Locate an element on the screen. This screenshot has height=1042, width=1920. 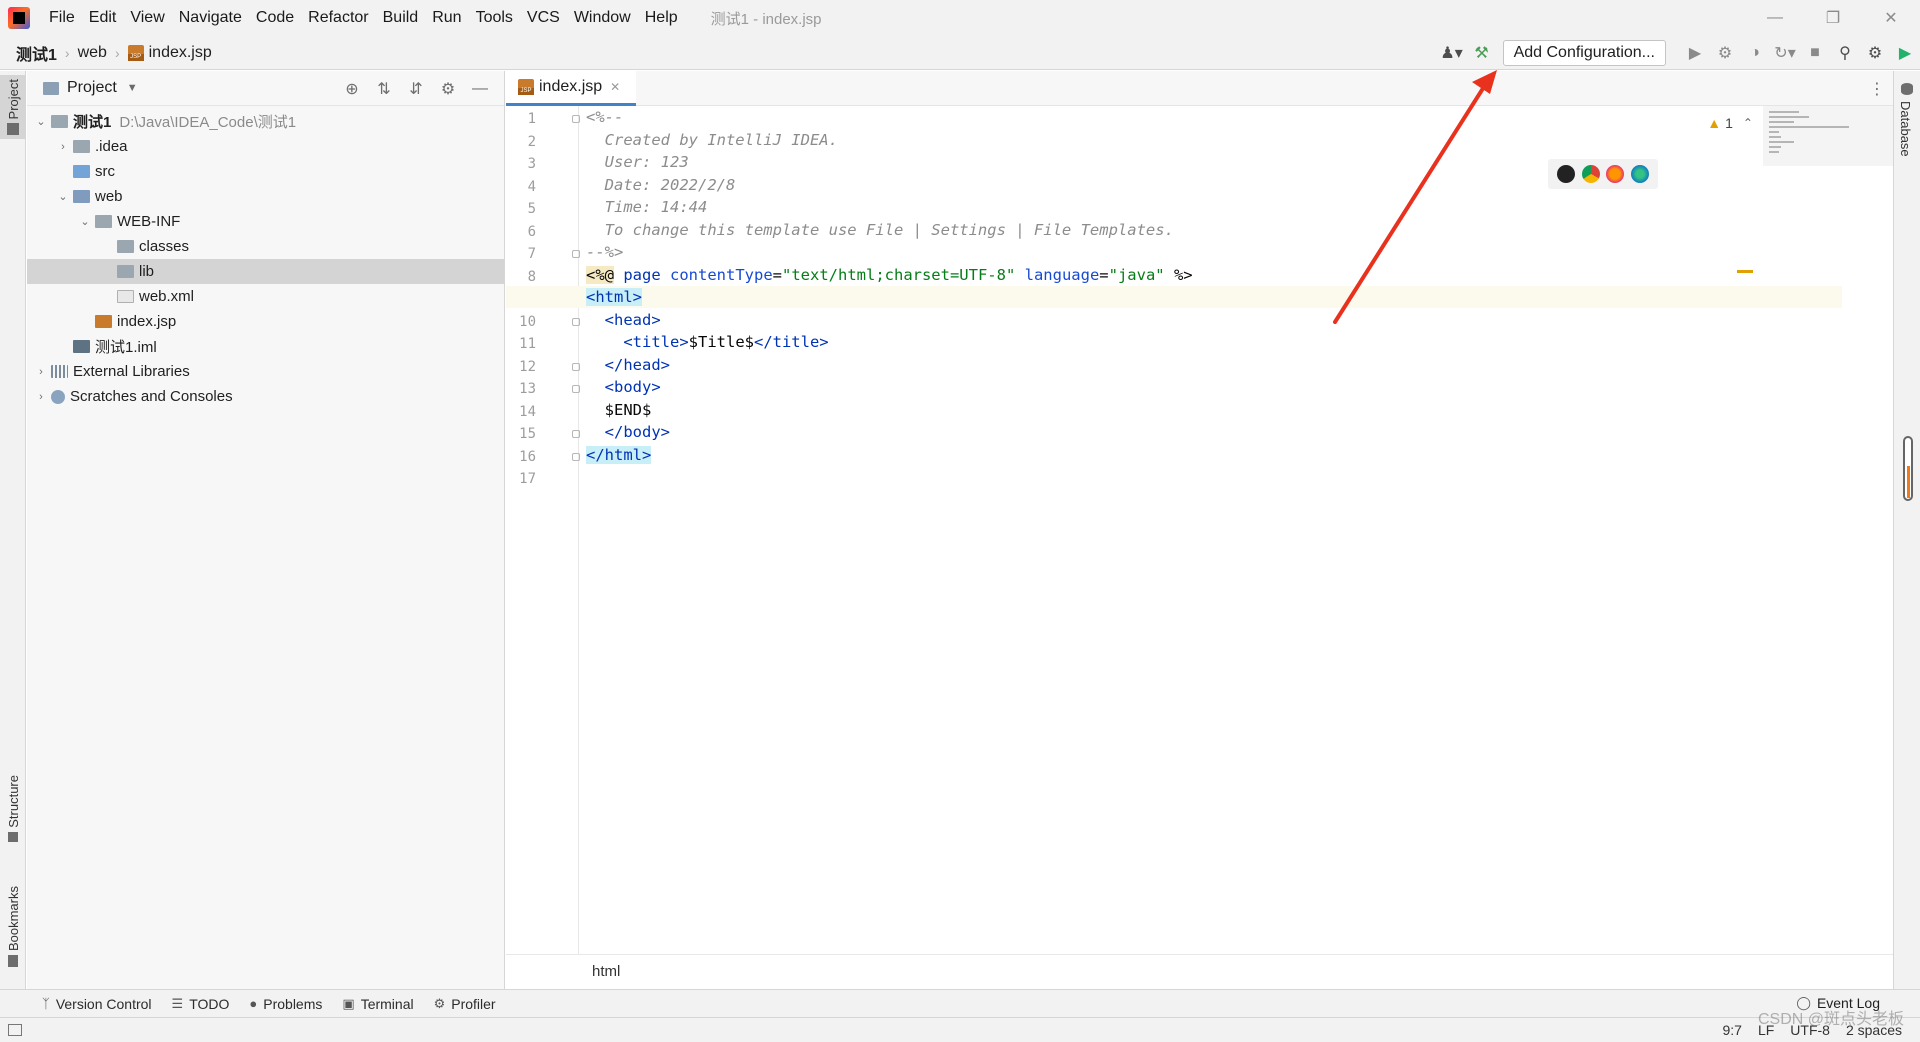
code-minimap is located at coordinates (1828, 136).